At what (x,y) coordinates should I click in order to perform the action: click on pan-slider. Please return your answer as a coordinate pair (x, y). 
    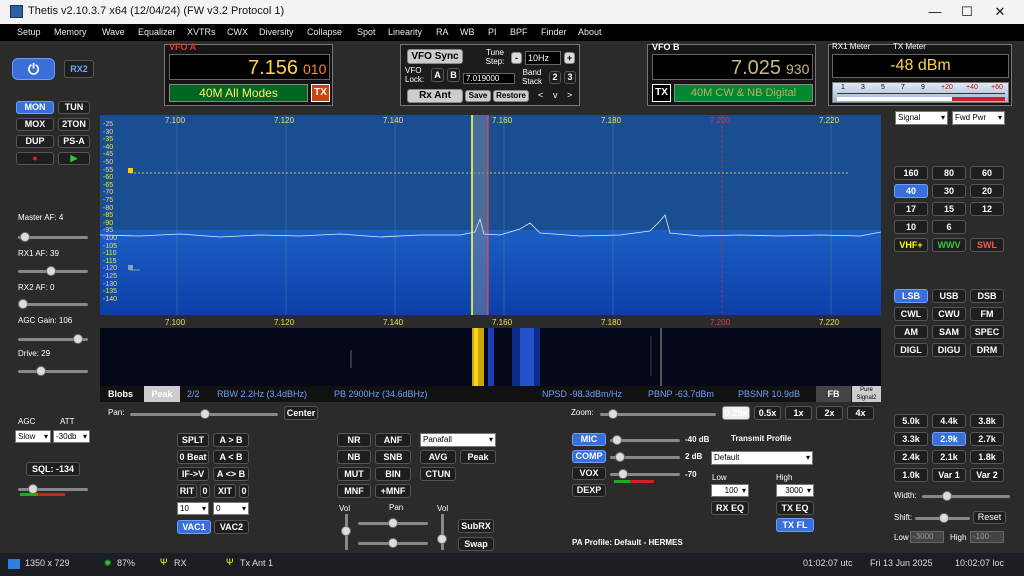
    Looking at the image, I should click on (204, 414).